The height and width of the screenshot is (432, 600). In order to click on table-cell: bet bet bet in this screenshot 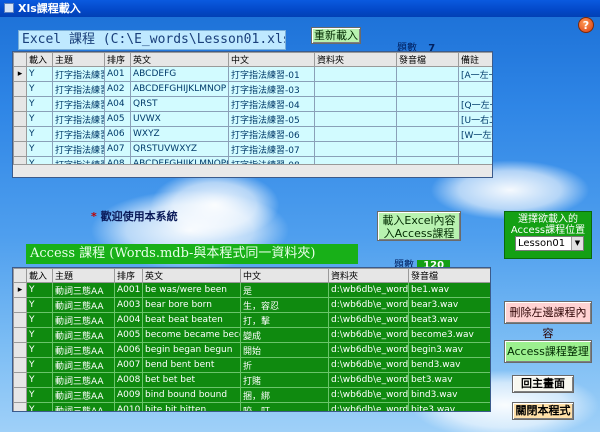, I will do `click(191, 380)`.